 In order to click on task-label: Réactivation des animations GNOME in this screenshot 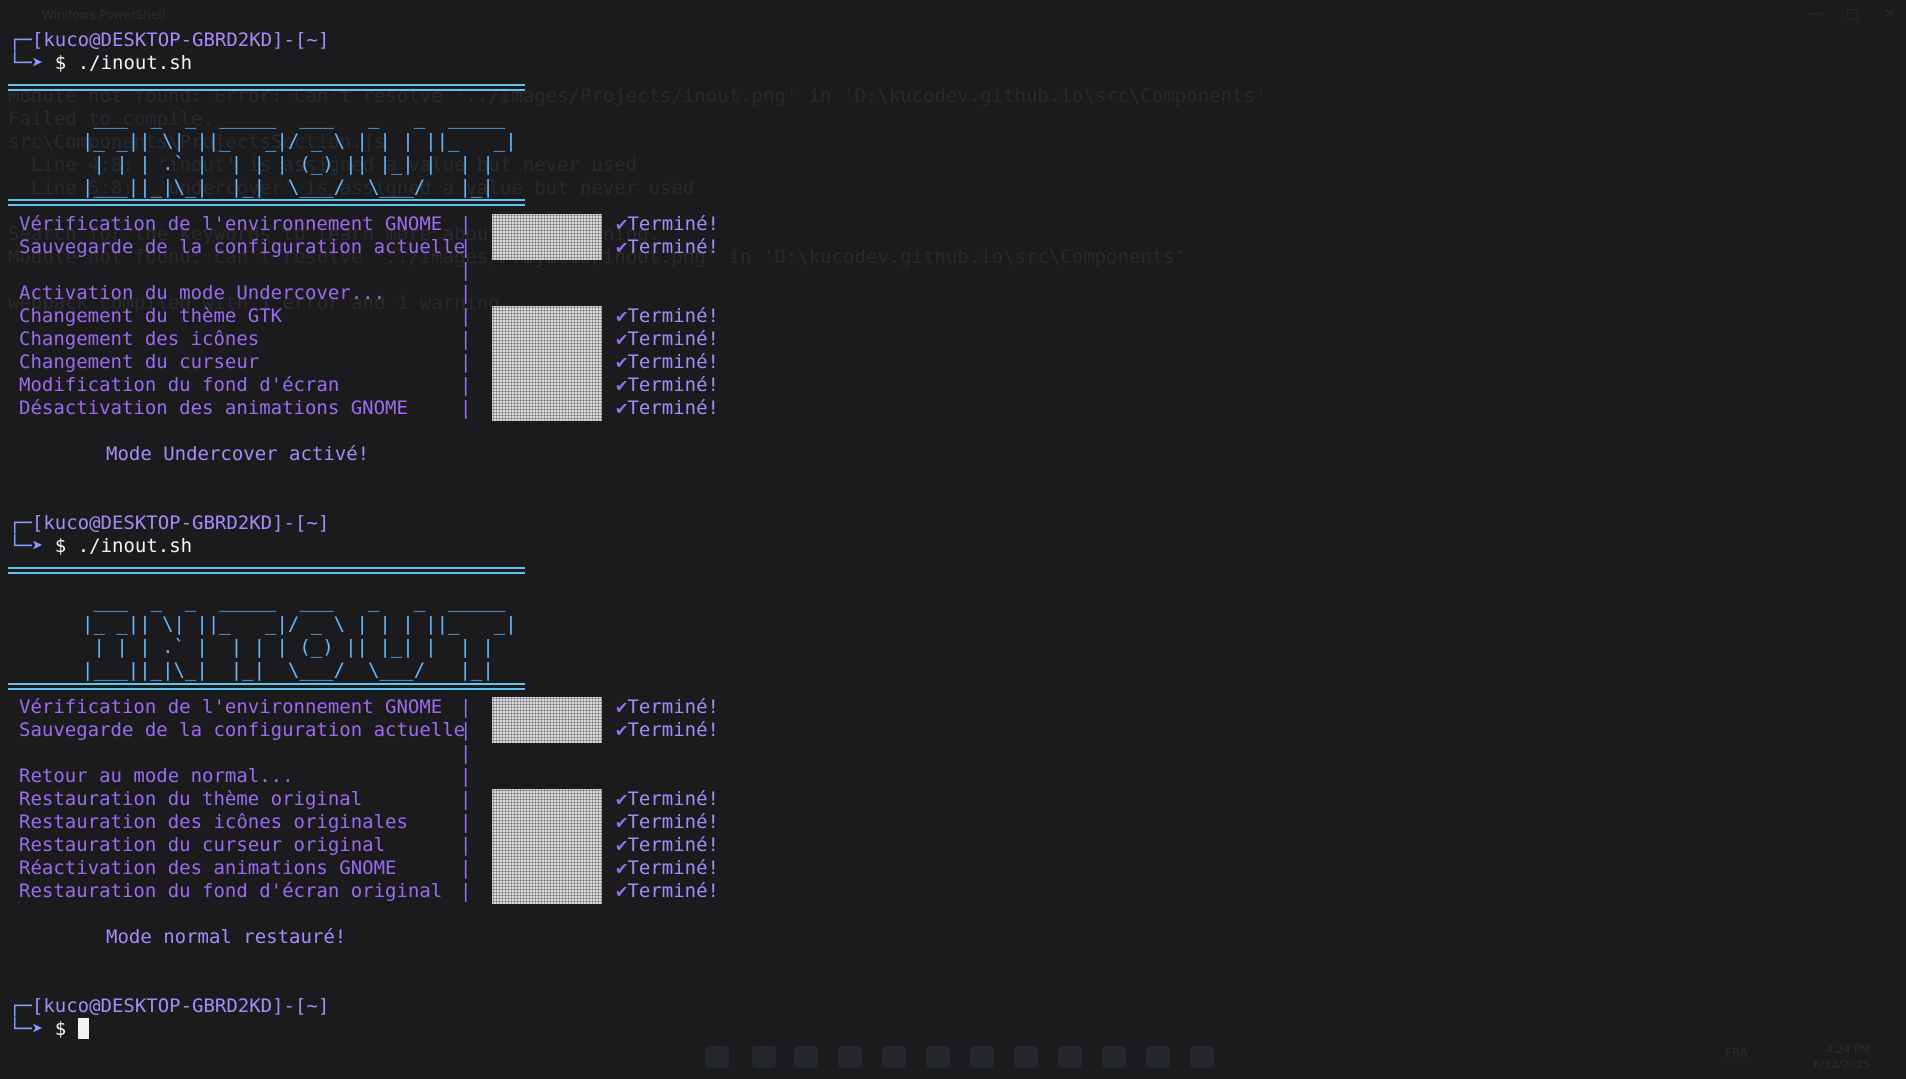, I will do `click(208, 868)`.